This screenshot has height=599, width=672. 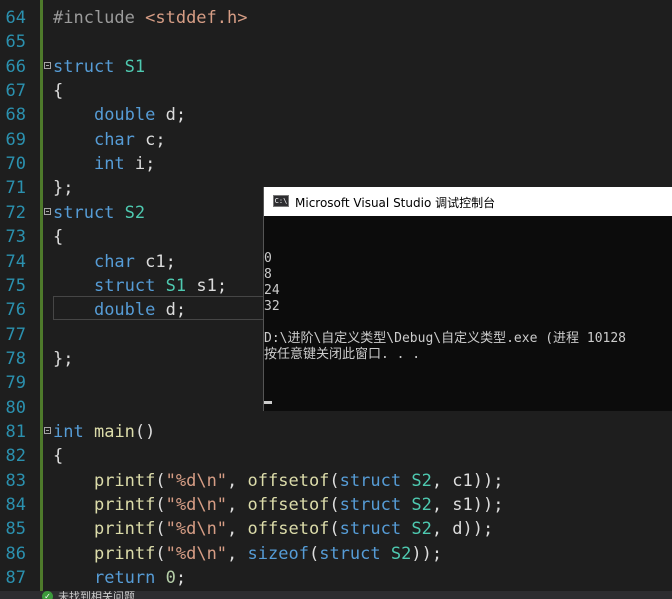 I want to click on line-number: 77, so click(x=15, y=334).